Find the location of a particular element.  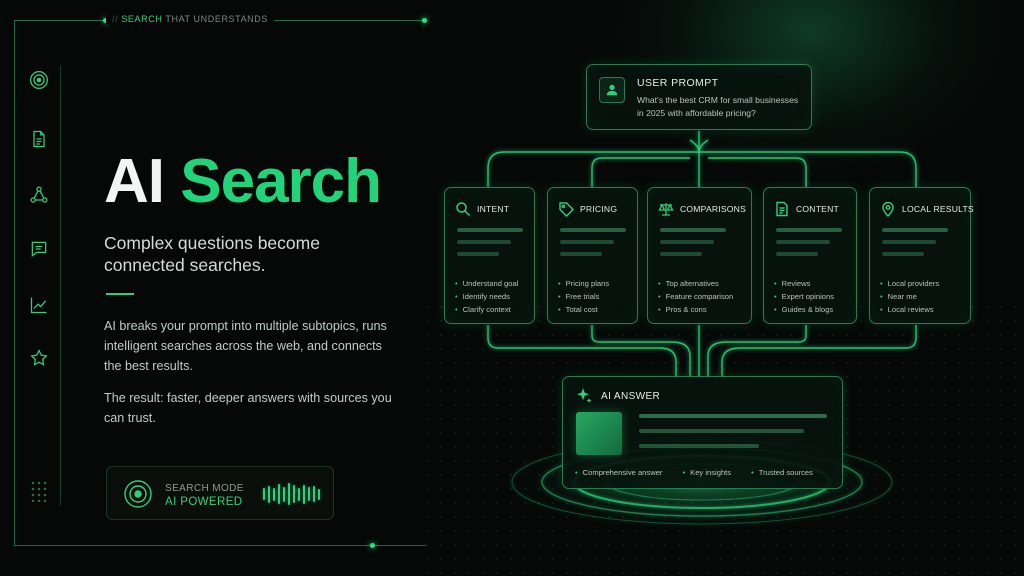

scales-icon is located at coordinates (666, 209).